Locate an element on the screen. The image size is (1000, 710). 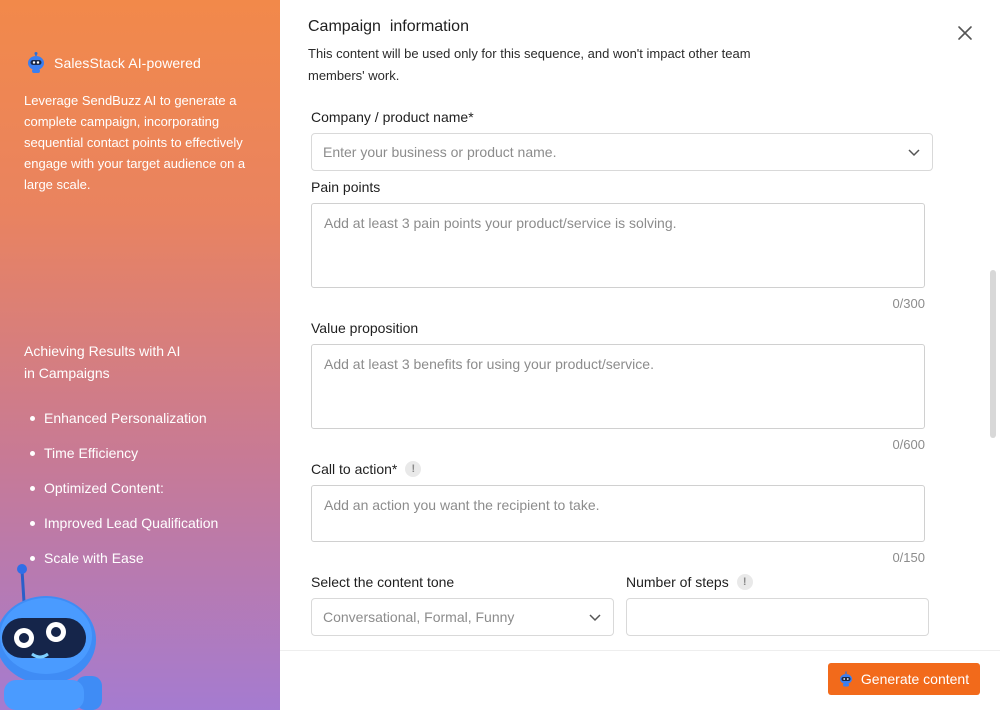
company-placeholder: Enter your business or product name. is located at coordinates (440, 152).